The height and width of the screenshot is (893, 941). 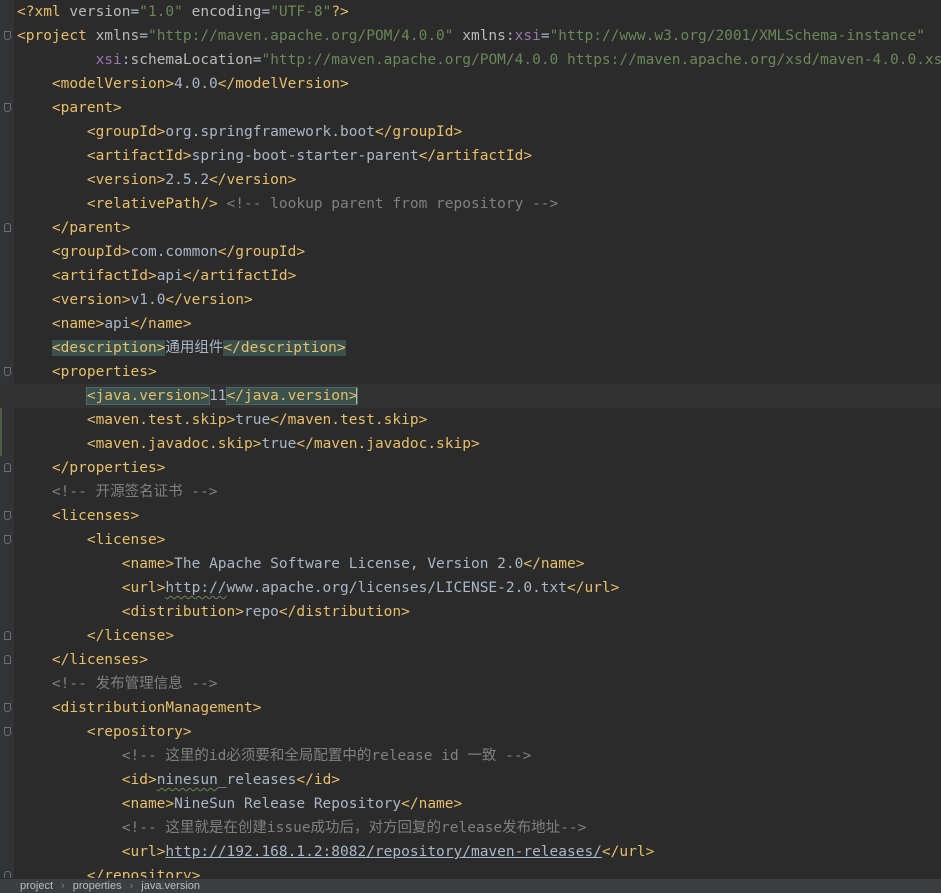 I want to click on code-line: <distribution>repo</distribution>, so click(x=470, y=612).